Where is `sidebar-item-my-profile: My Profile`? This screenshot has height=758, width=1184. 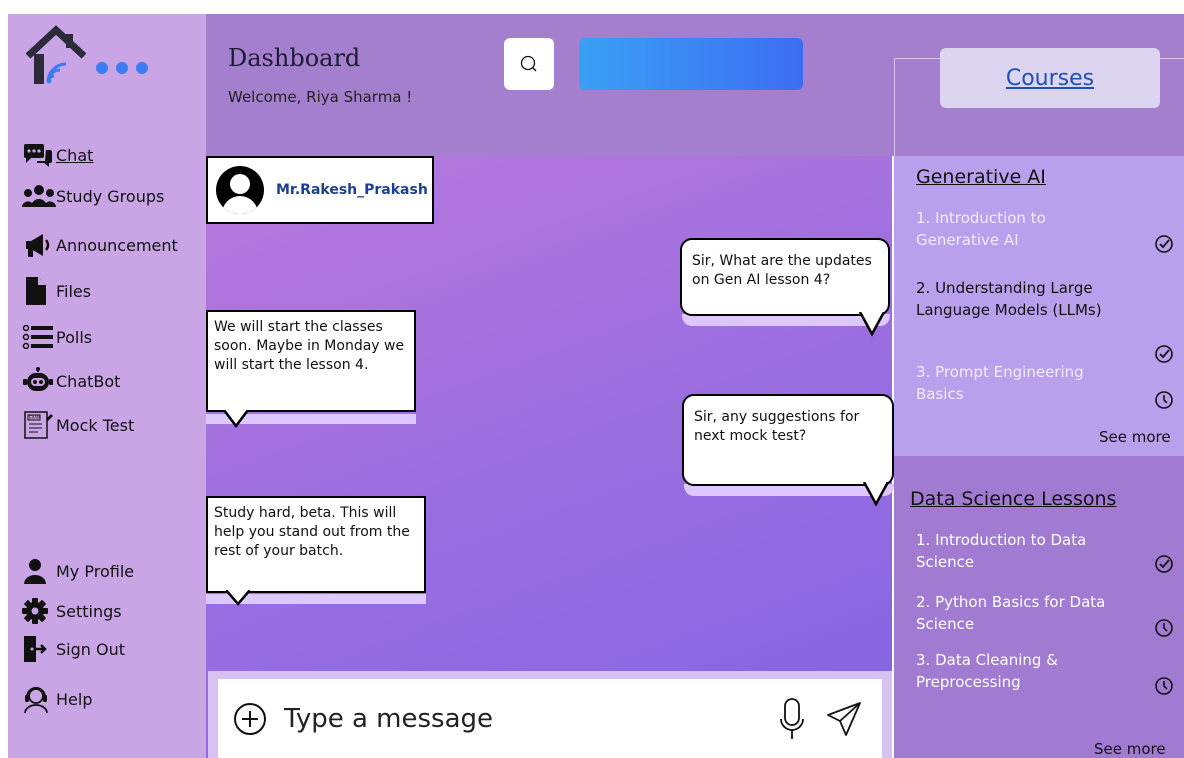
sidebar-item-my-profile: My Profile is located at coordinates (78, 571).